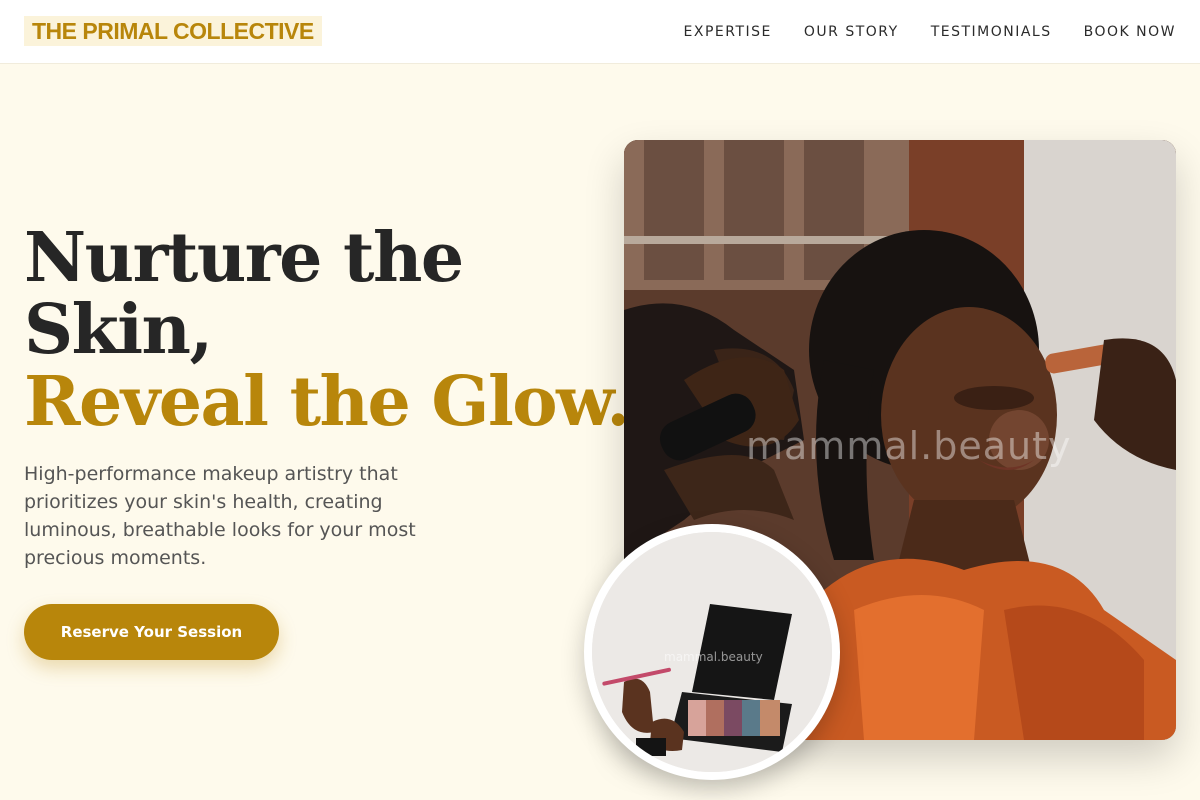  I want to click on nav-link-our-story: OUR STORY, so click(851, 32).